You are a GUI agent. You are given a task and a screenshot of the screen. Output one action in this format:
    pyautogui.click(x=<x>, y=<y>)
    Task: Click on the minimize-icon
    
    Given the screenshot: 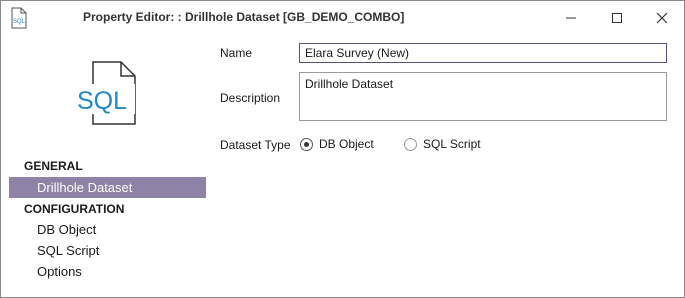 What is the action you would take?
    pyautogui.click(x=571, y=18)
    